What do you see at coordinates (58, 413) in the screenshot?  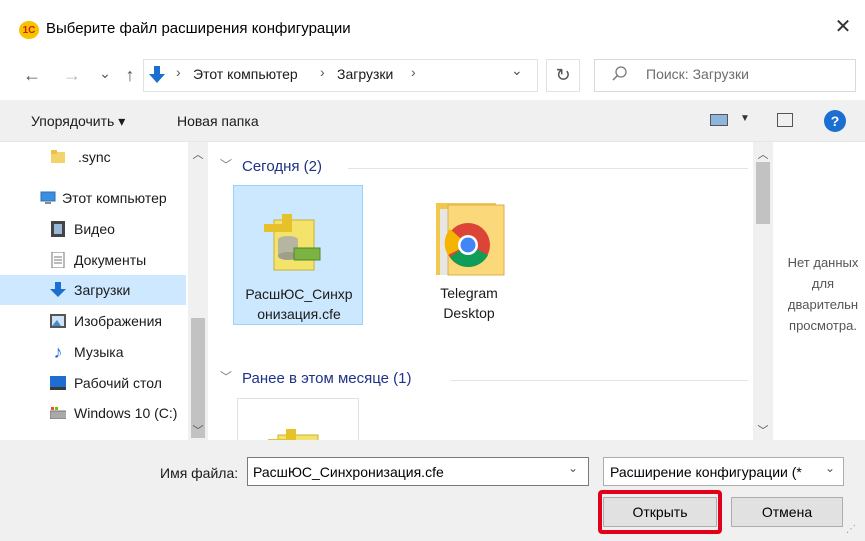 I see `drive-icon` at bounding box center [58, 413].